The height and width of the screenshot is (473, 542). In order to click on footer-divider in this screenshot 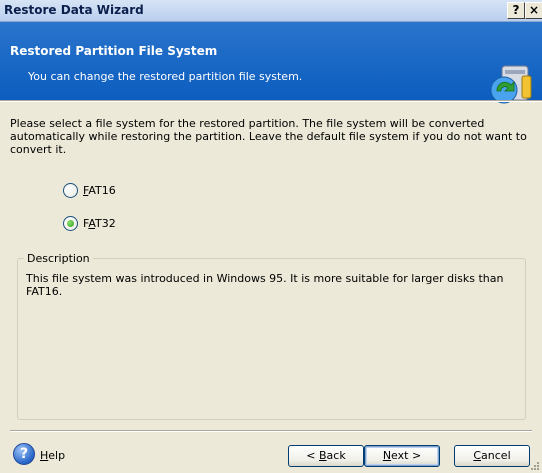, I will do `click(271, 431)`.